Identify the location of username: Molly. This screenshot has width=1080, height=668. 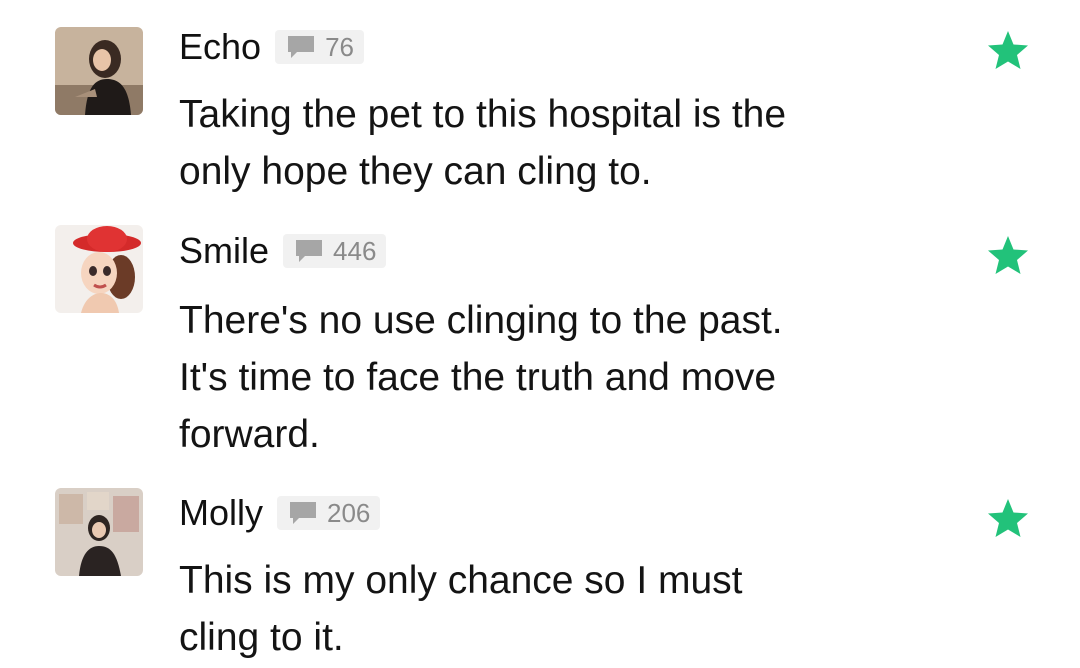
(221, 513).